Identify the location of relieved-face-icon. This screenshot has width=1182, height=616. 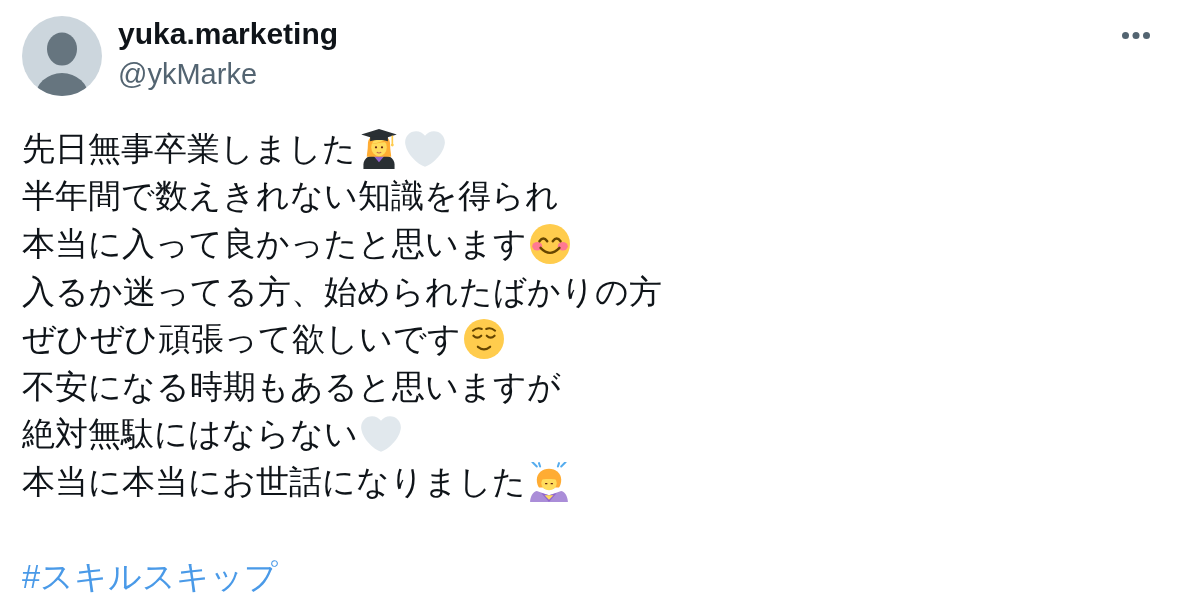
(484, 339).